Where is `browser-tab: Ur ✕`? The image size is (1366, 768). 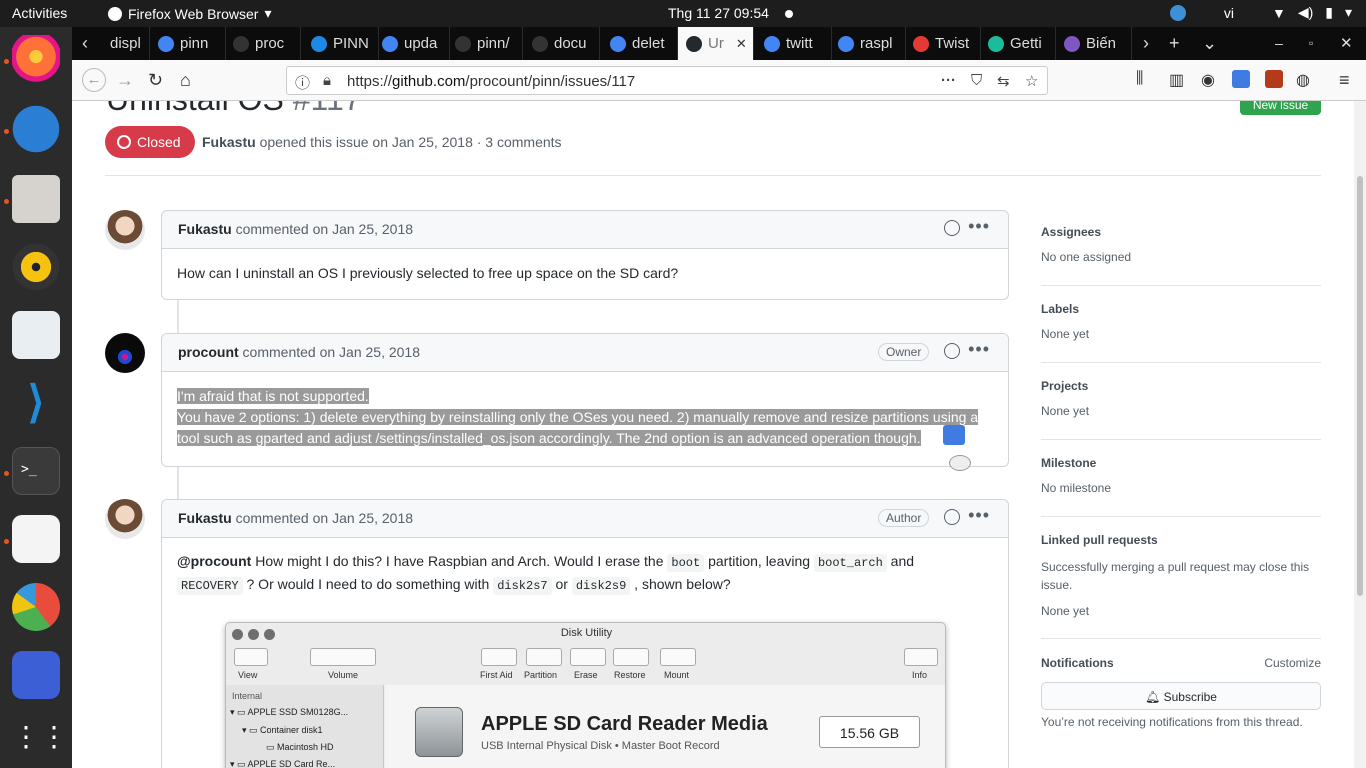
browser-tab: Ur ✕ is located at coordinates (716, 43).